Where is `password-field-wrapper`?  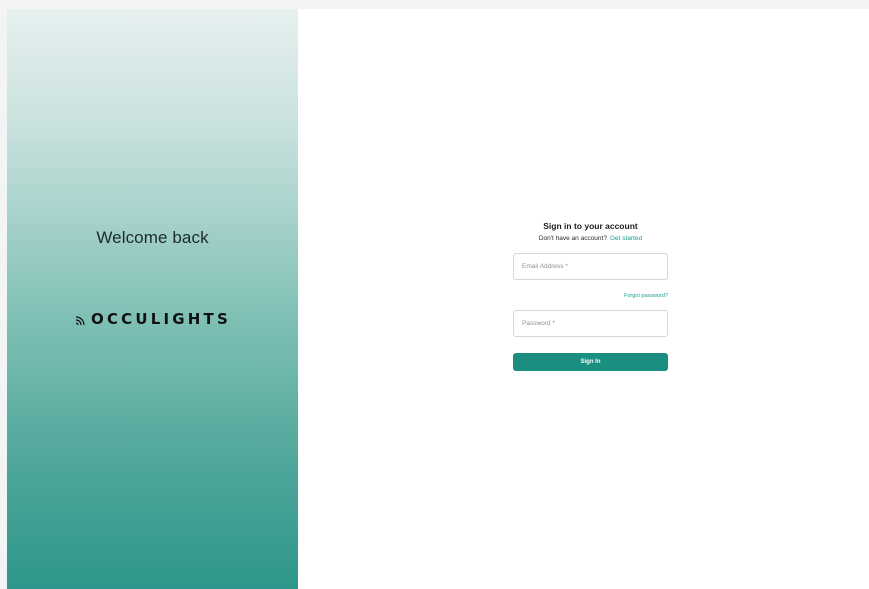 password-field-wrapper is located at coordinates (590, 323).